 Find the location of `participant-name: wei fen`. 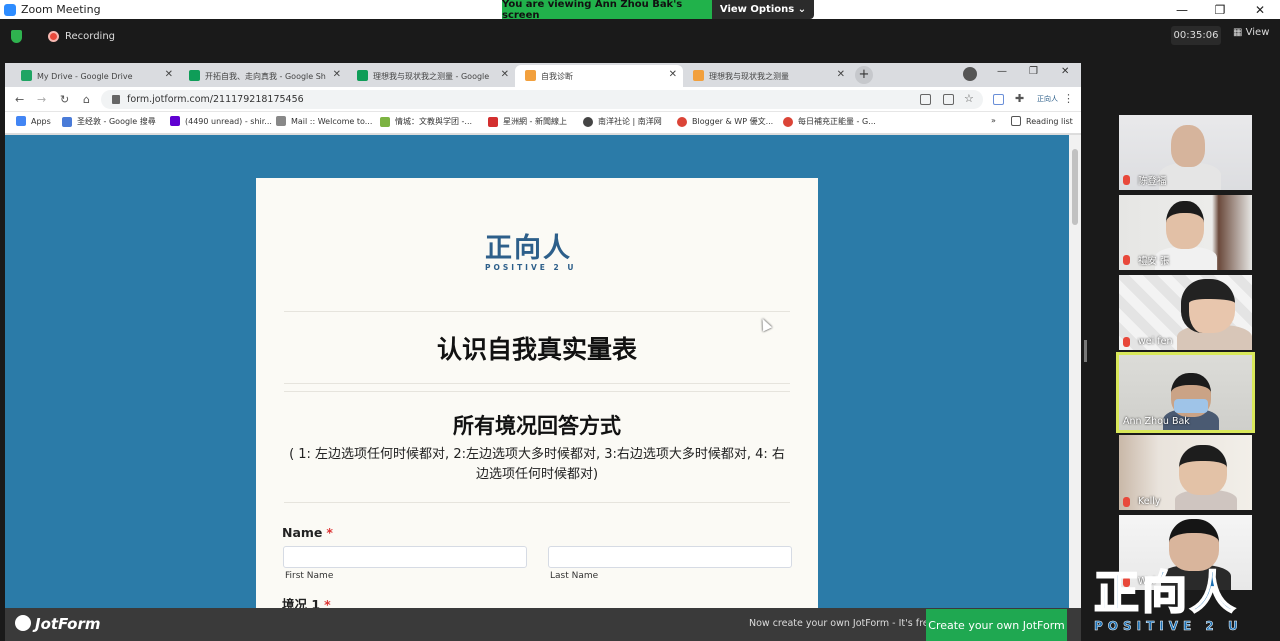

participant-name: wei fen is located at coordinates (1147, 341).